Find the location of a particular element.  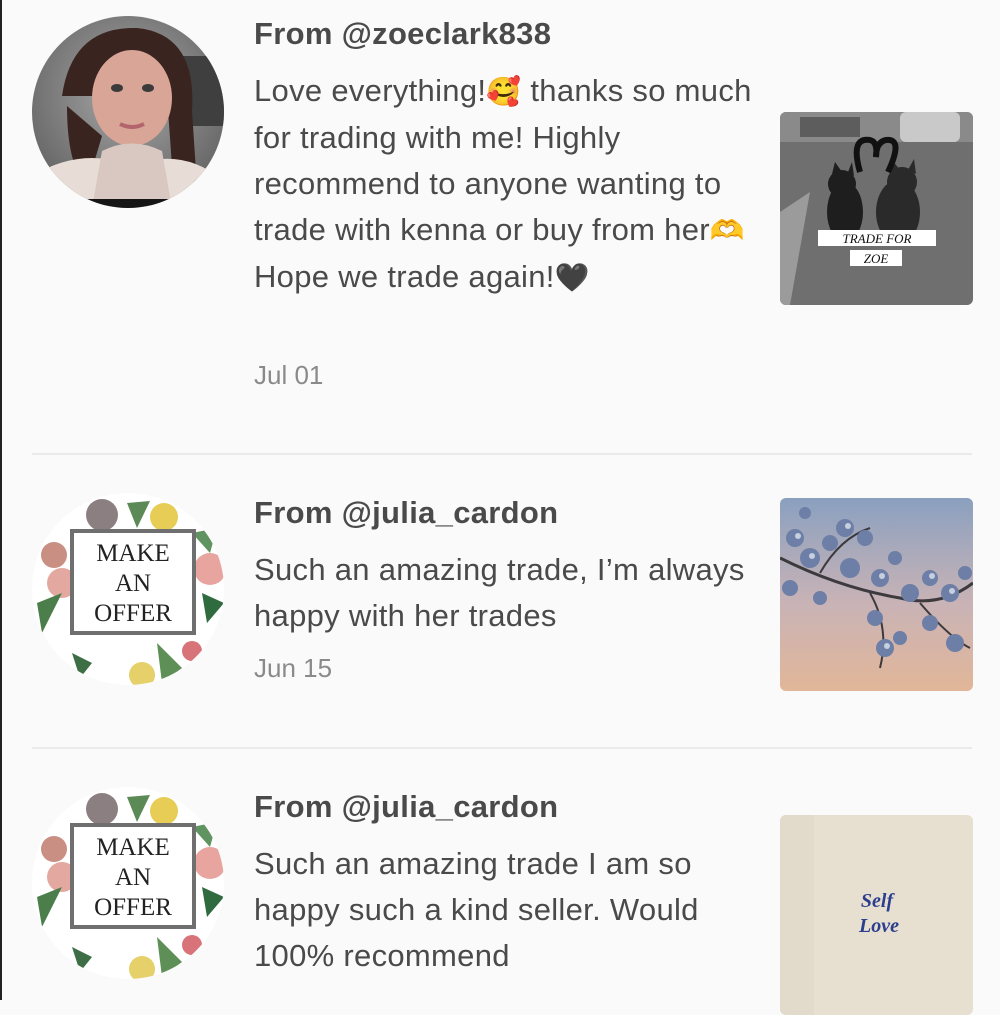

thumb-label: Love is located at coordinates (878, 926).